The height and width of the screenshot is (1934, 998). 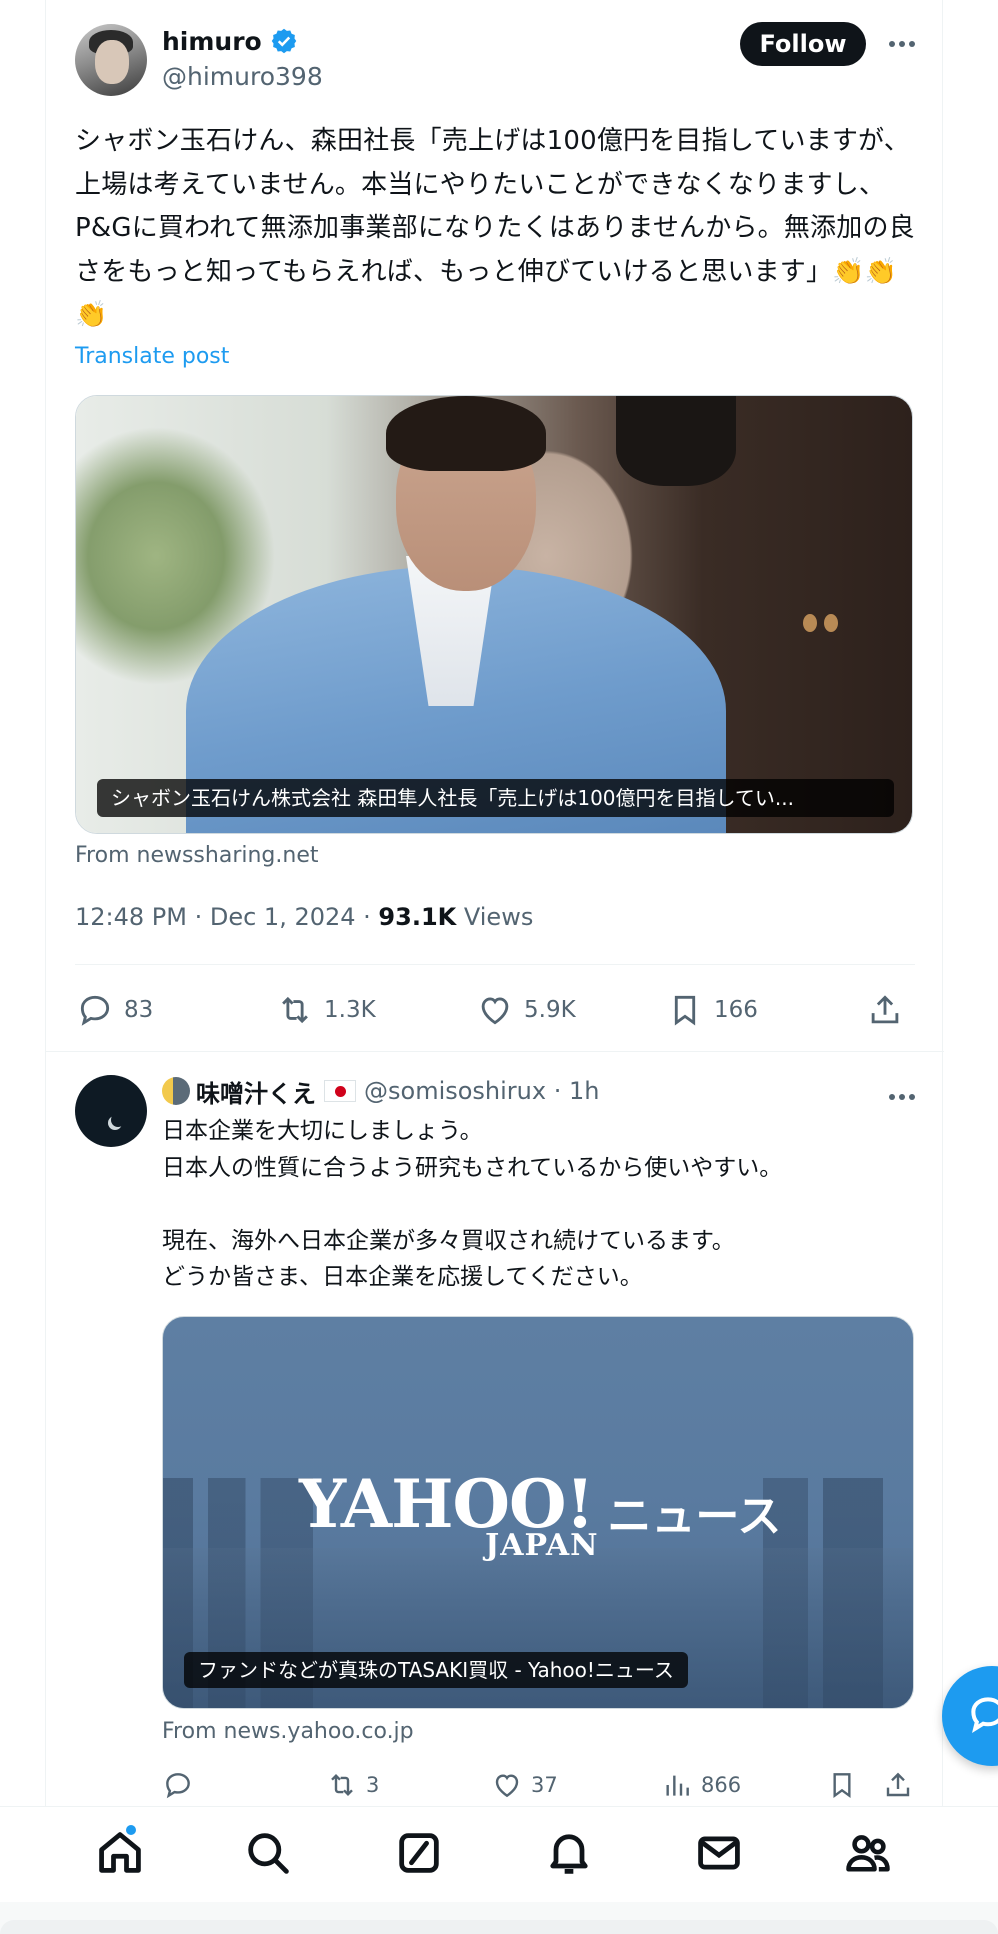 I want to click on tweet-timestamp: 12:48 PM · Dec 1, 2024 ·, so click(x=226, y=917).